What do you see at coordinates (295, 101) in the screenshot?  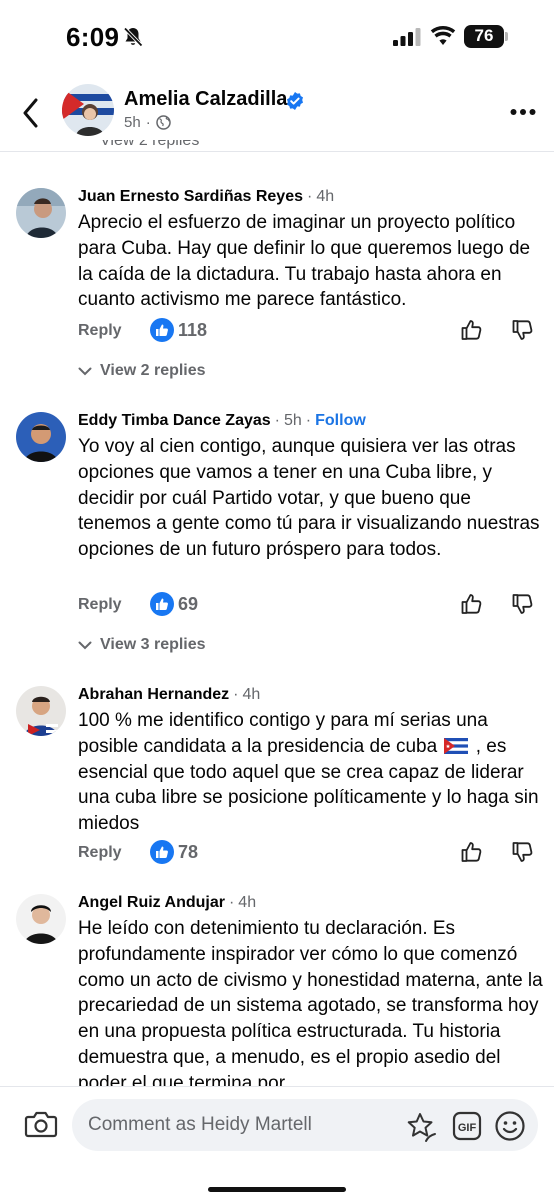 I see `verified-badge-icon` at bounding box center [295, 101].